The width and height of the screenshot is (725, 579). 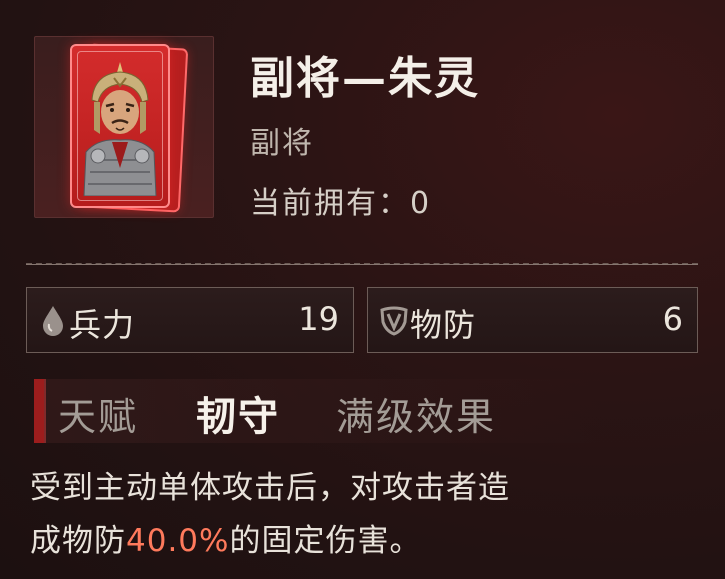 What do you see at coordinates (102, 325) in the screenshot?
I see `stat-label-troops: 兵力` at bounding box center [102, 325].